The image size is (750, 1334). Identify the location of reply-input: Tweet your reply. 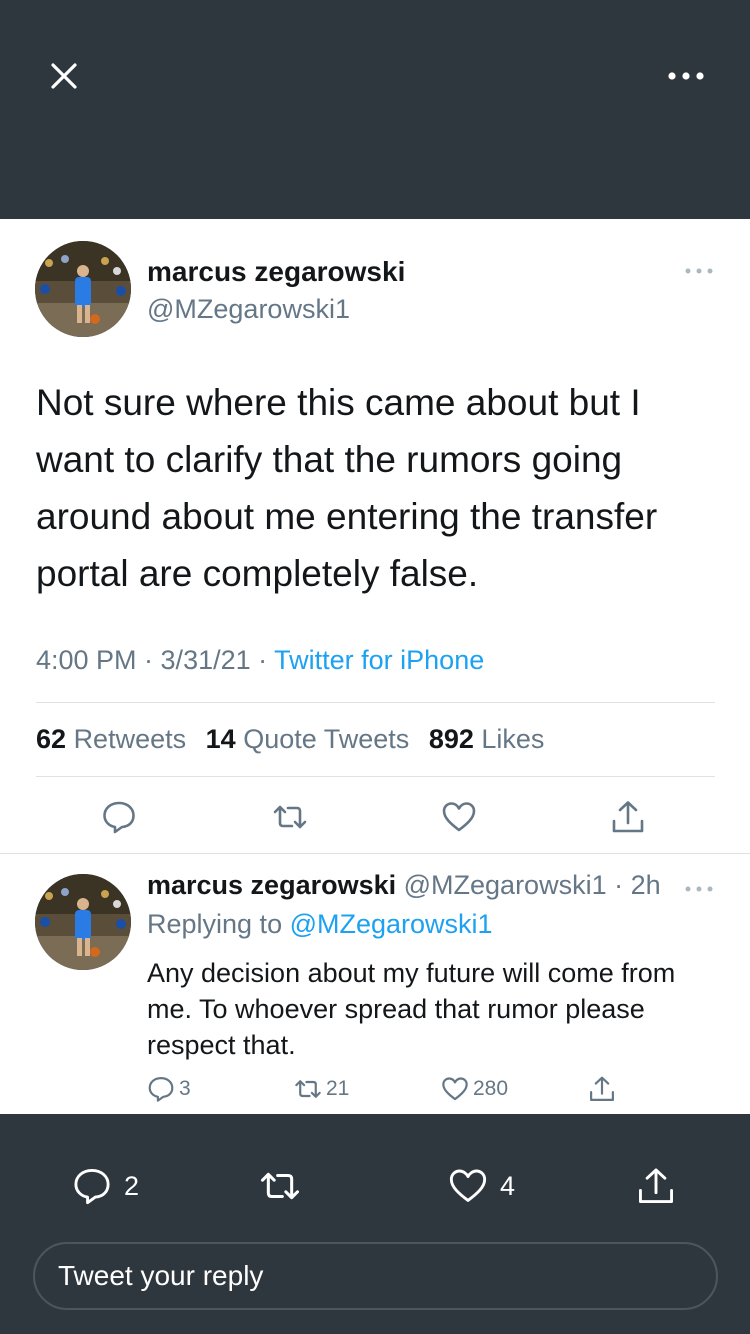
(375, 1276).